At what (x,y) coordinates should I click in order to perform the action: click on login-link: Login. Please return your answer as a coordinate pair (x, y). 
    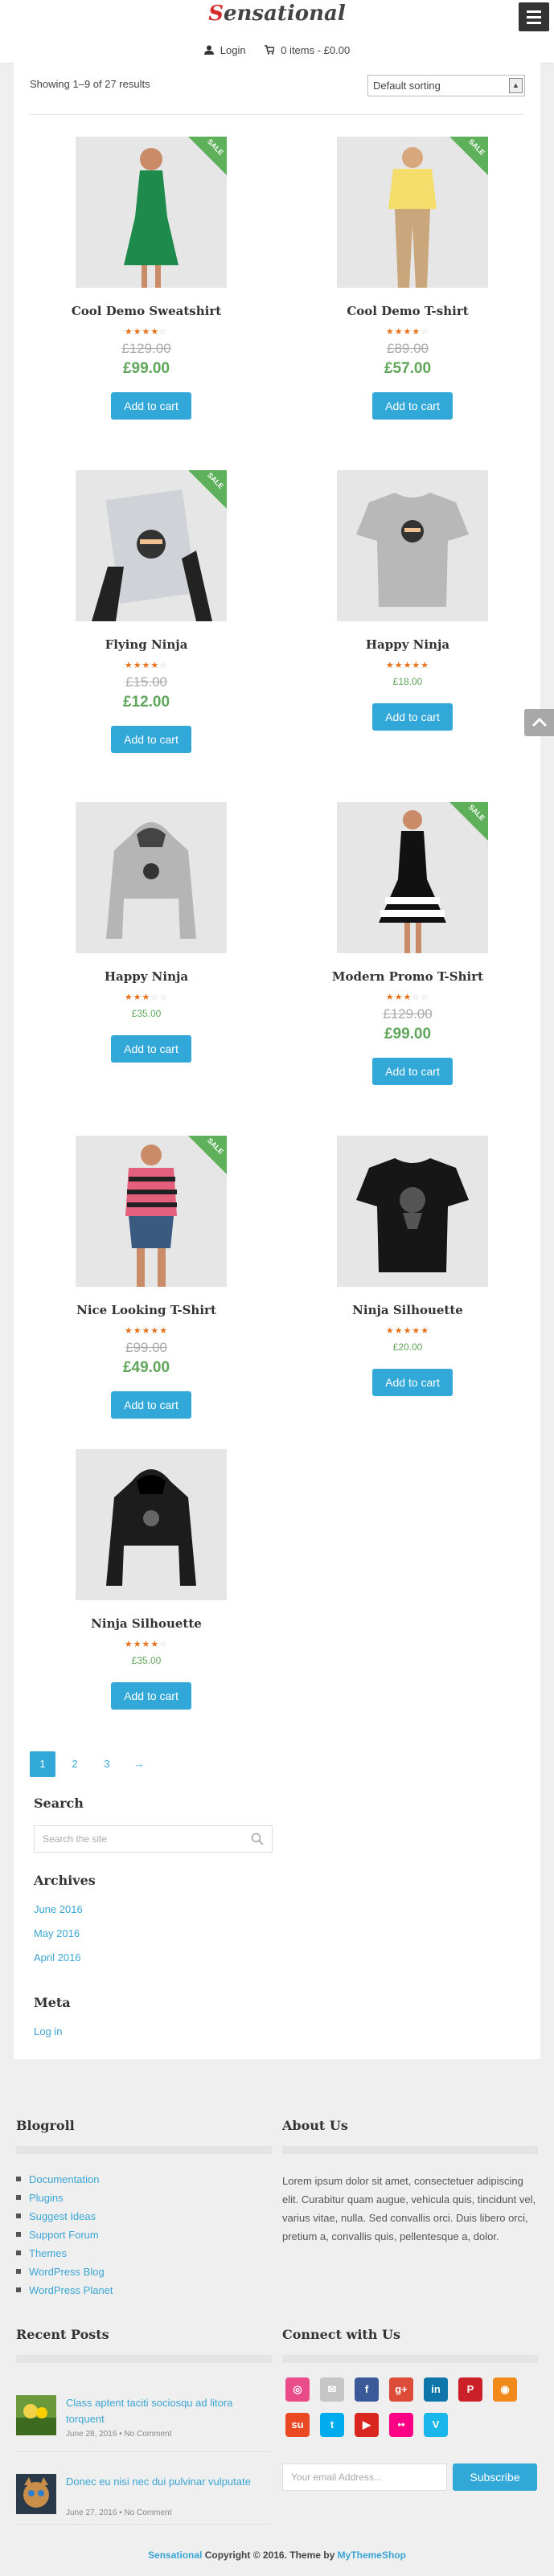
    Looking at the image, I should click on (224, 50).